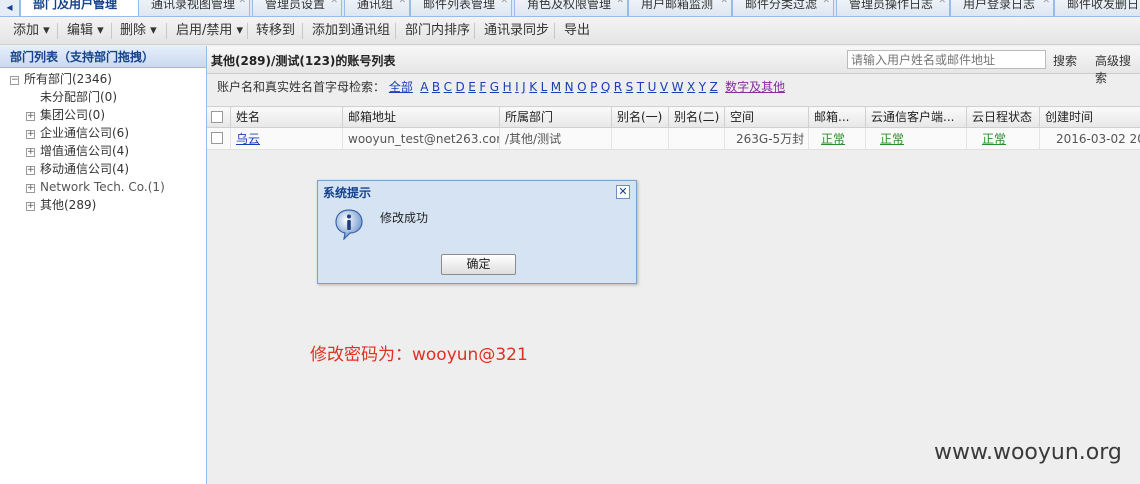  I want to click on sort-in-dept-button: 部门内排序, so click(437, 31).